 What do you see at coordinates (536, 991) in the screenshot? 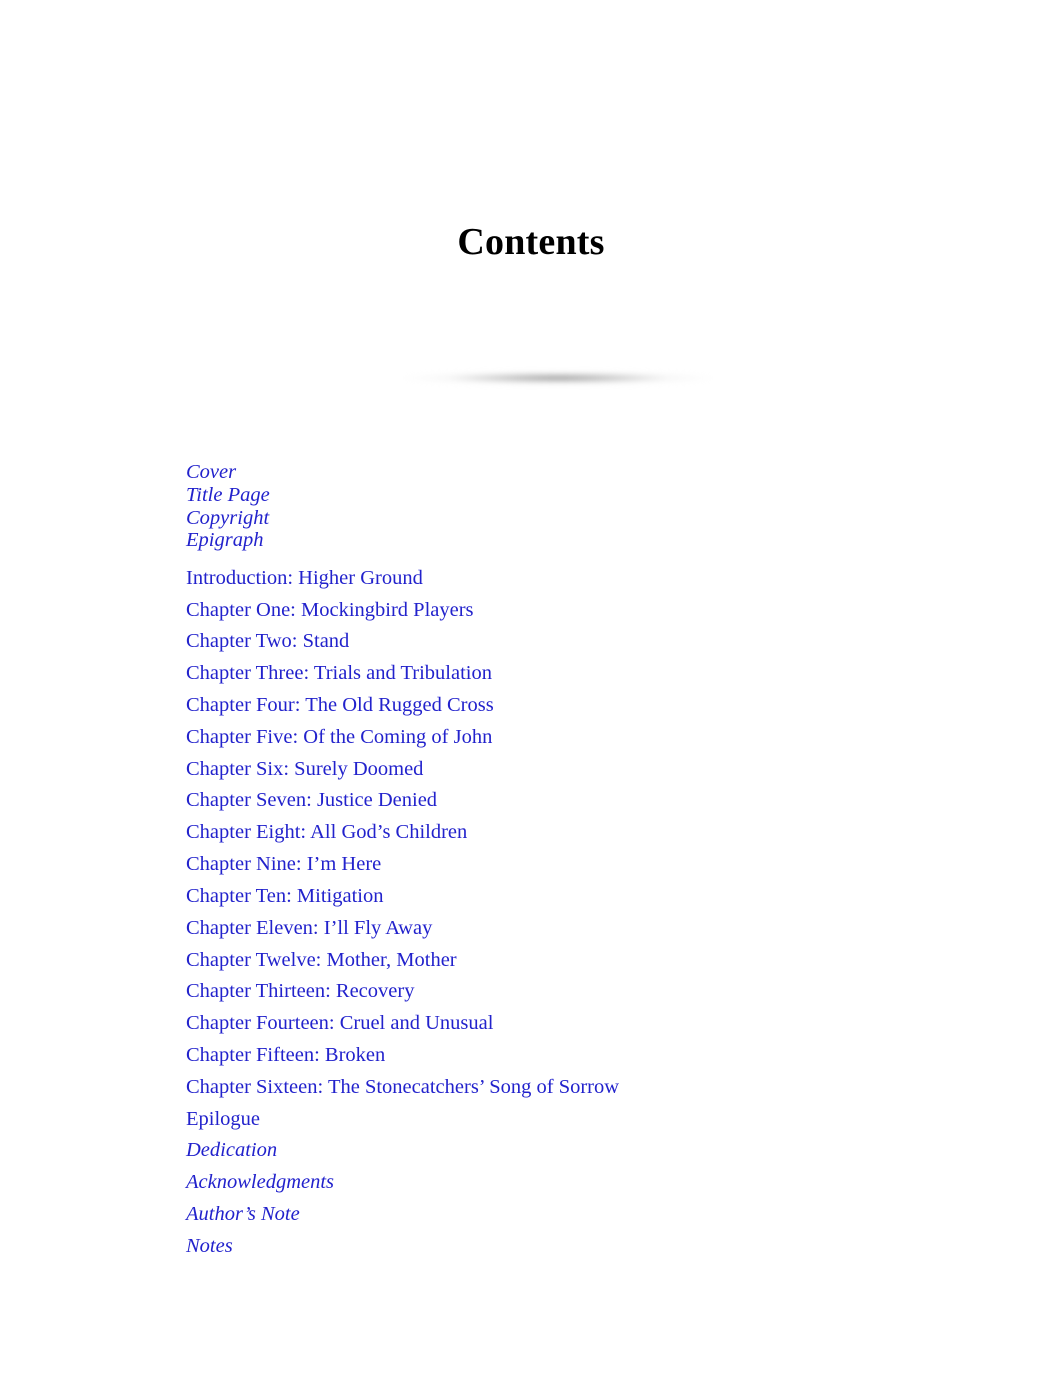
I see `toc-link-chapter-13: Chapter Thirteen: Recovery` at bounding box center [536, 991].